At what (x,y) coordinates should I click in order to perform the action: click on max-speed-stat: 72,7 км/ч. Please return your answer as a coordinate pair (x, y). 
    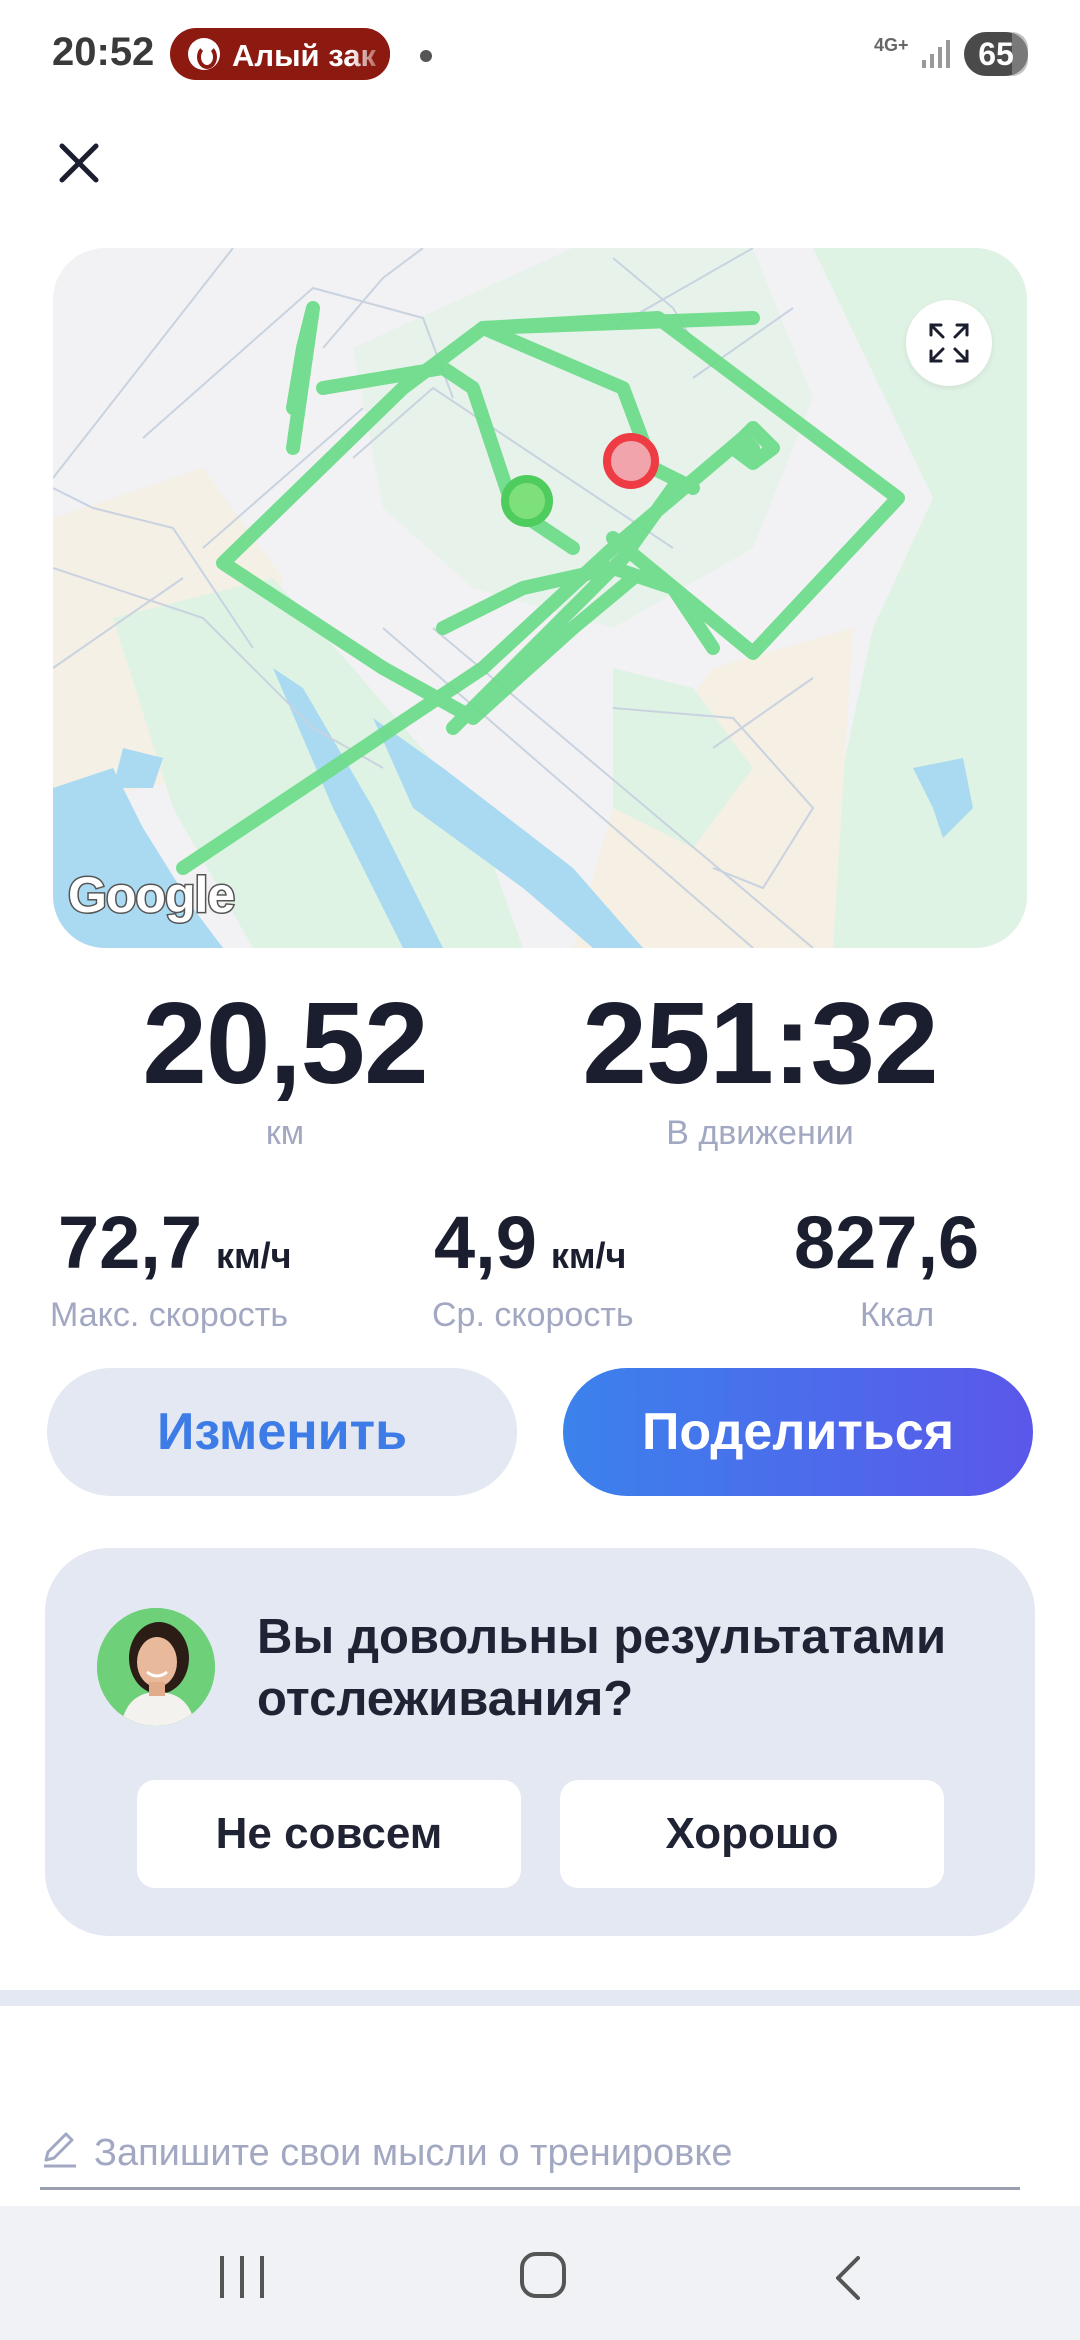
    Looking at the image, I should click on (175, 1242).